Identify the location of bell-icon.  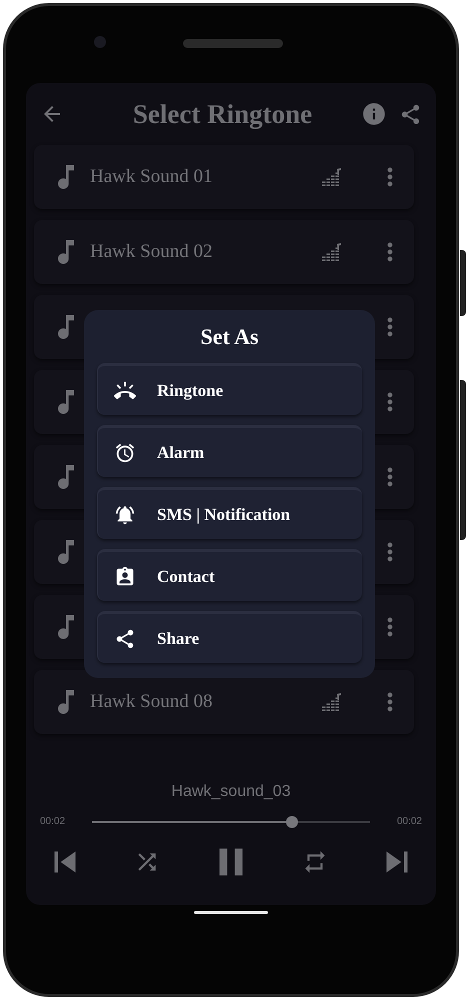
(125, 515).